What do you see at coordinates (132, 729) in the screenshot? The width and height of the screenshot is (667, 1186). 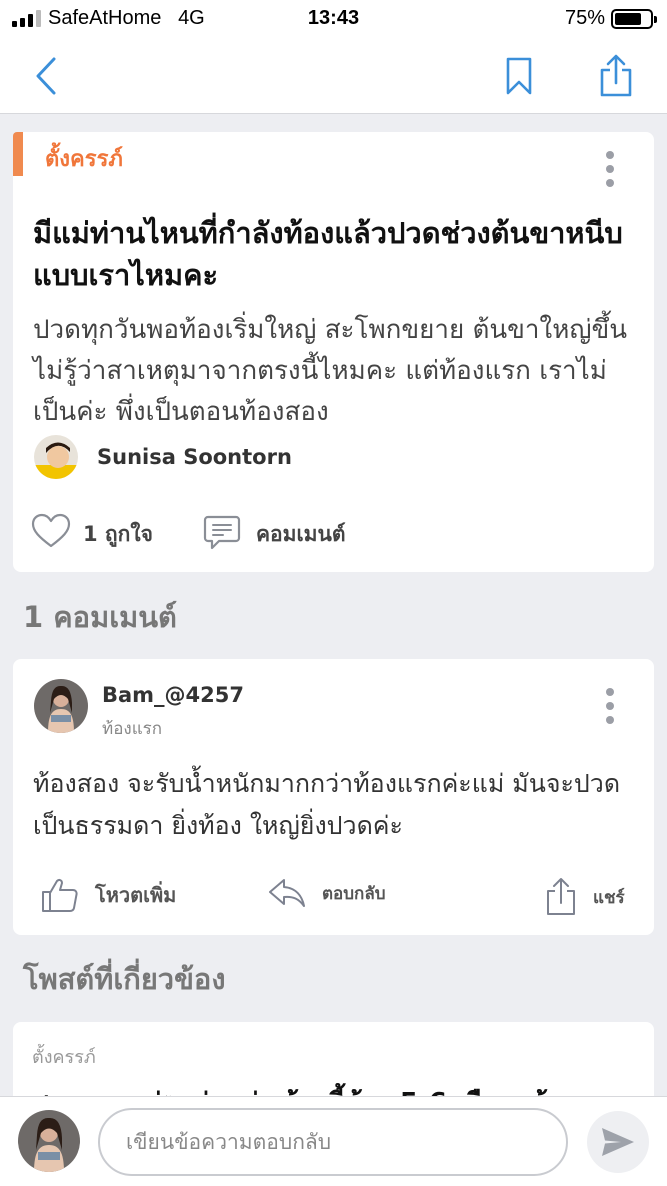 I see `commenter-status: ท้องแรก` at bounding box center [132, 729].